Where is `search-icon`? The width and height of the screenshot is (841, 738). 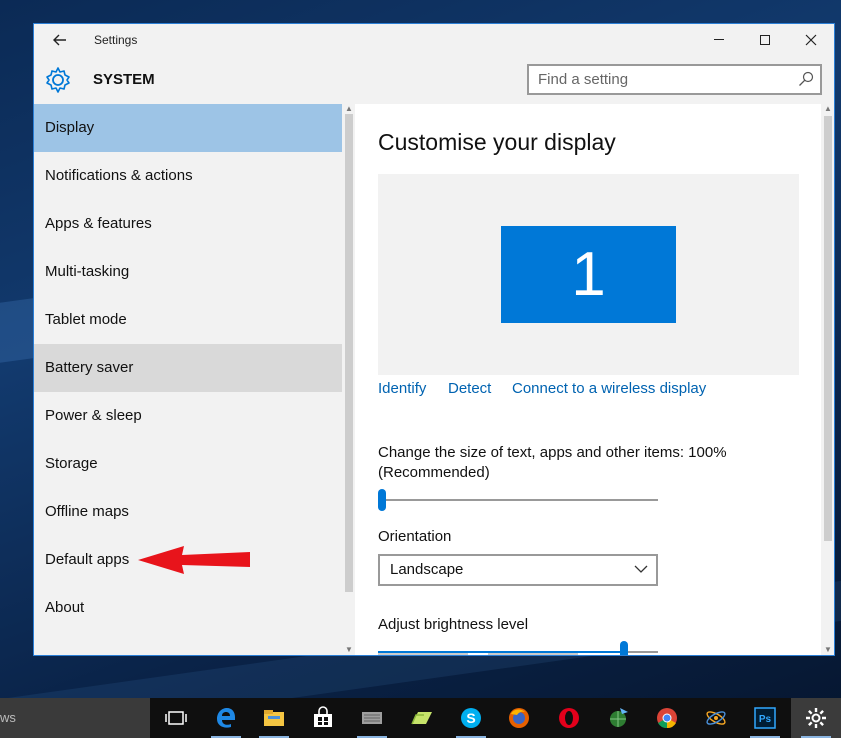 search-icon is located at coordinates (806, 79).